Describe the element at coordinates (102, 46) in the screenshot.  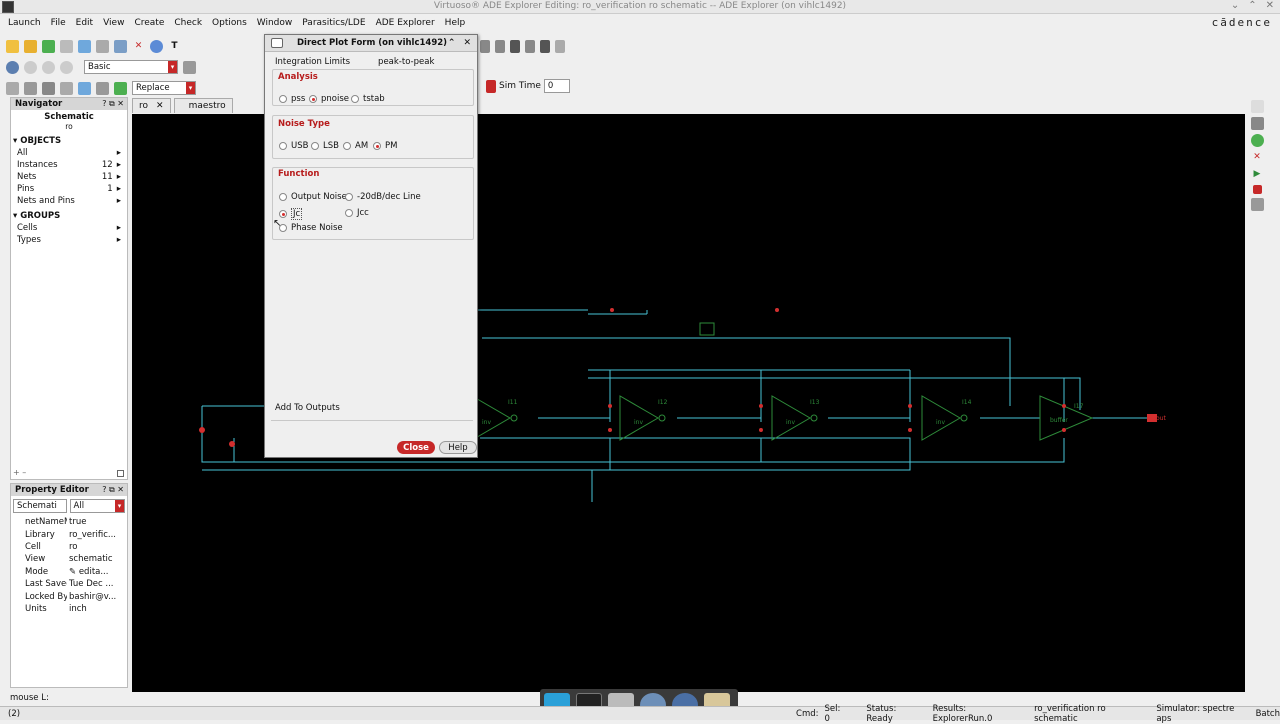
I see `copy-icon` at that location.